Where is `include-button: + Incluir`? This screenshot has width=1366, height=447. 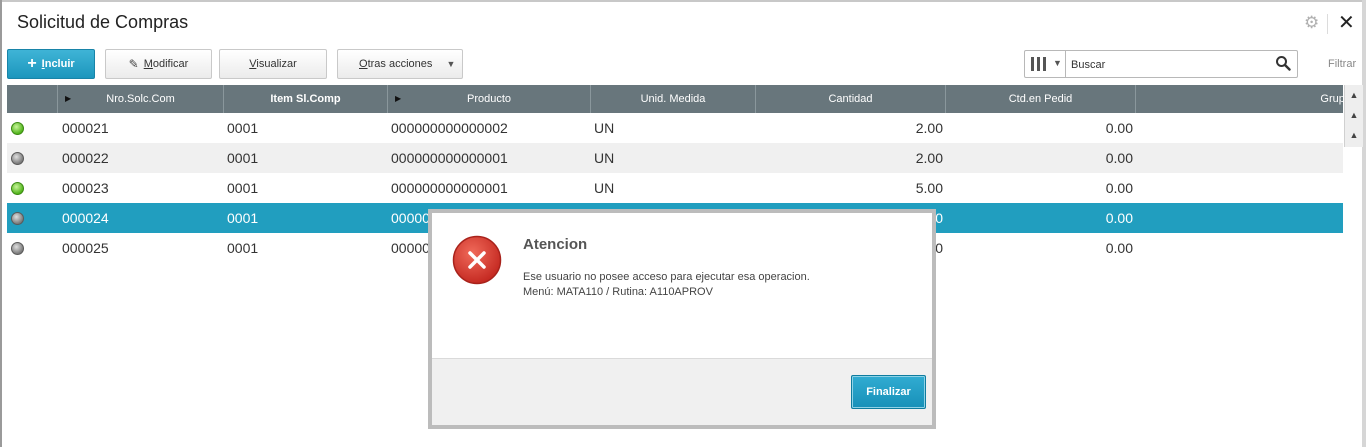
include-button: + Incluir is located at coordinates (51, 64).